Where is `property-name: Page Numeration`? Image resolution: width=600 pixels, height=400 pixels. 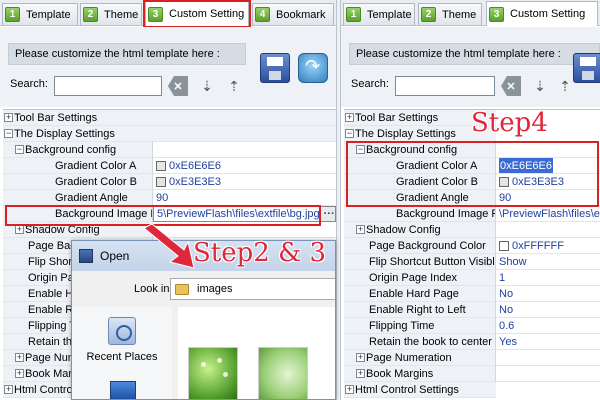 property-name: Page Numeration is located at coordinates (409, 358).